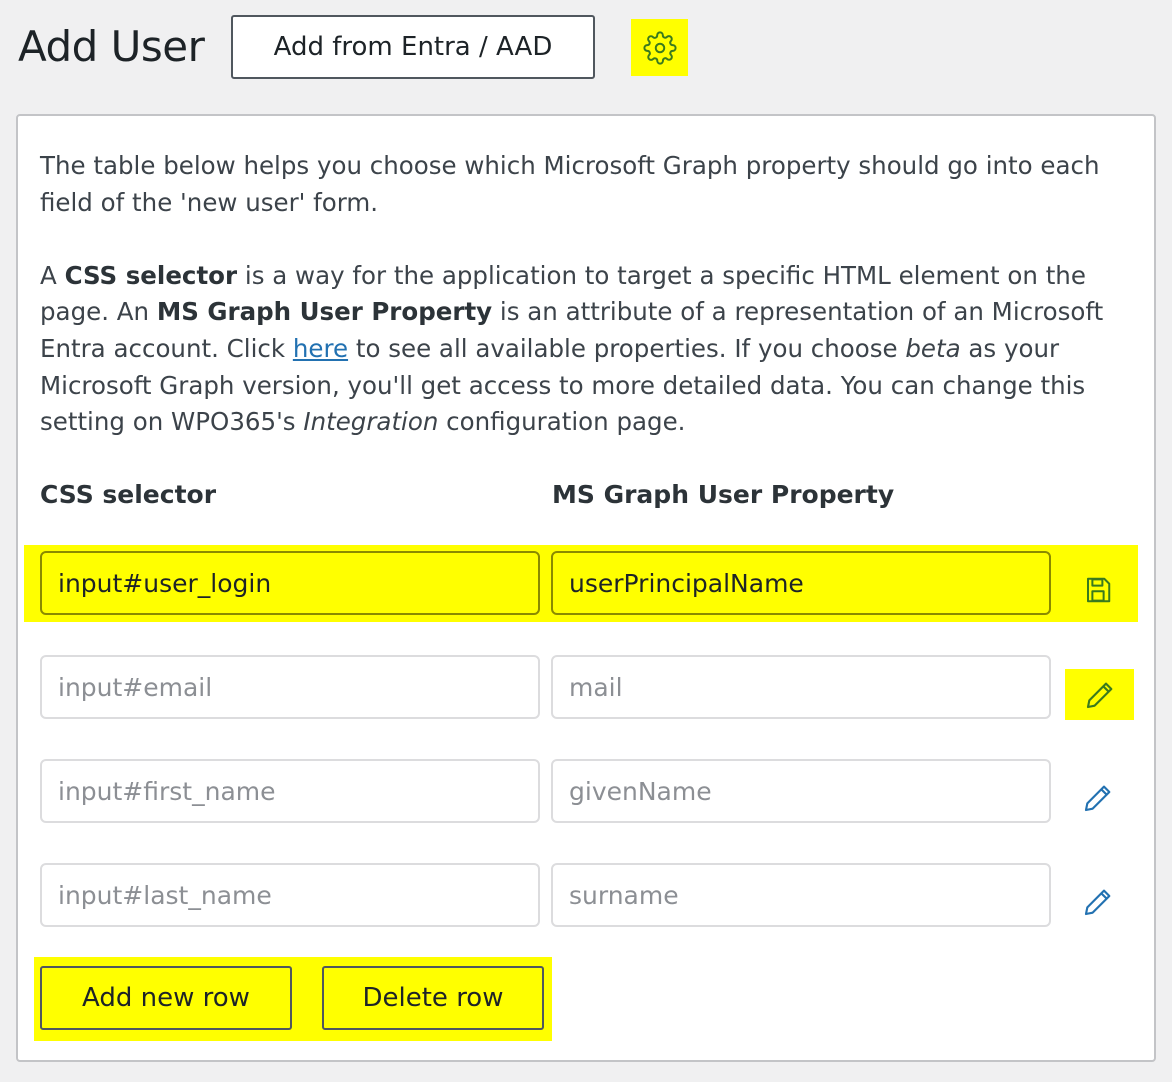 The height and width of the screenshot is (1082, 1172). What do you see at coordinates (562, 422) in the screenshot?
I see `intro-text-span: configuration page.` at bounding box center [562, 422].